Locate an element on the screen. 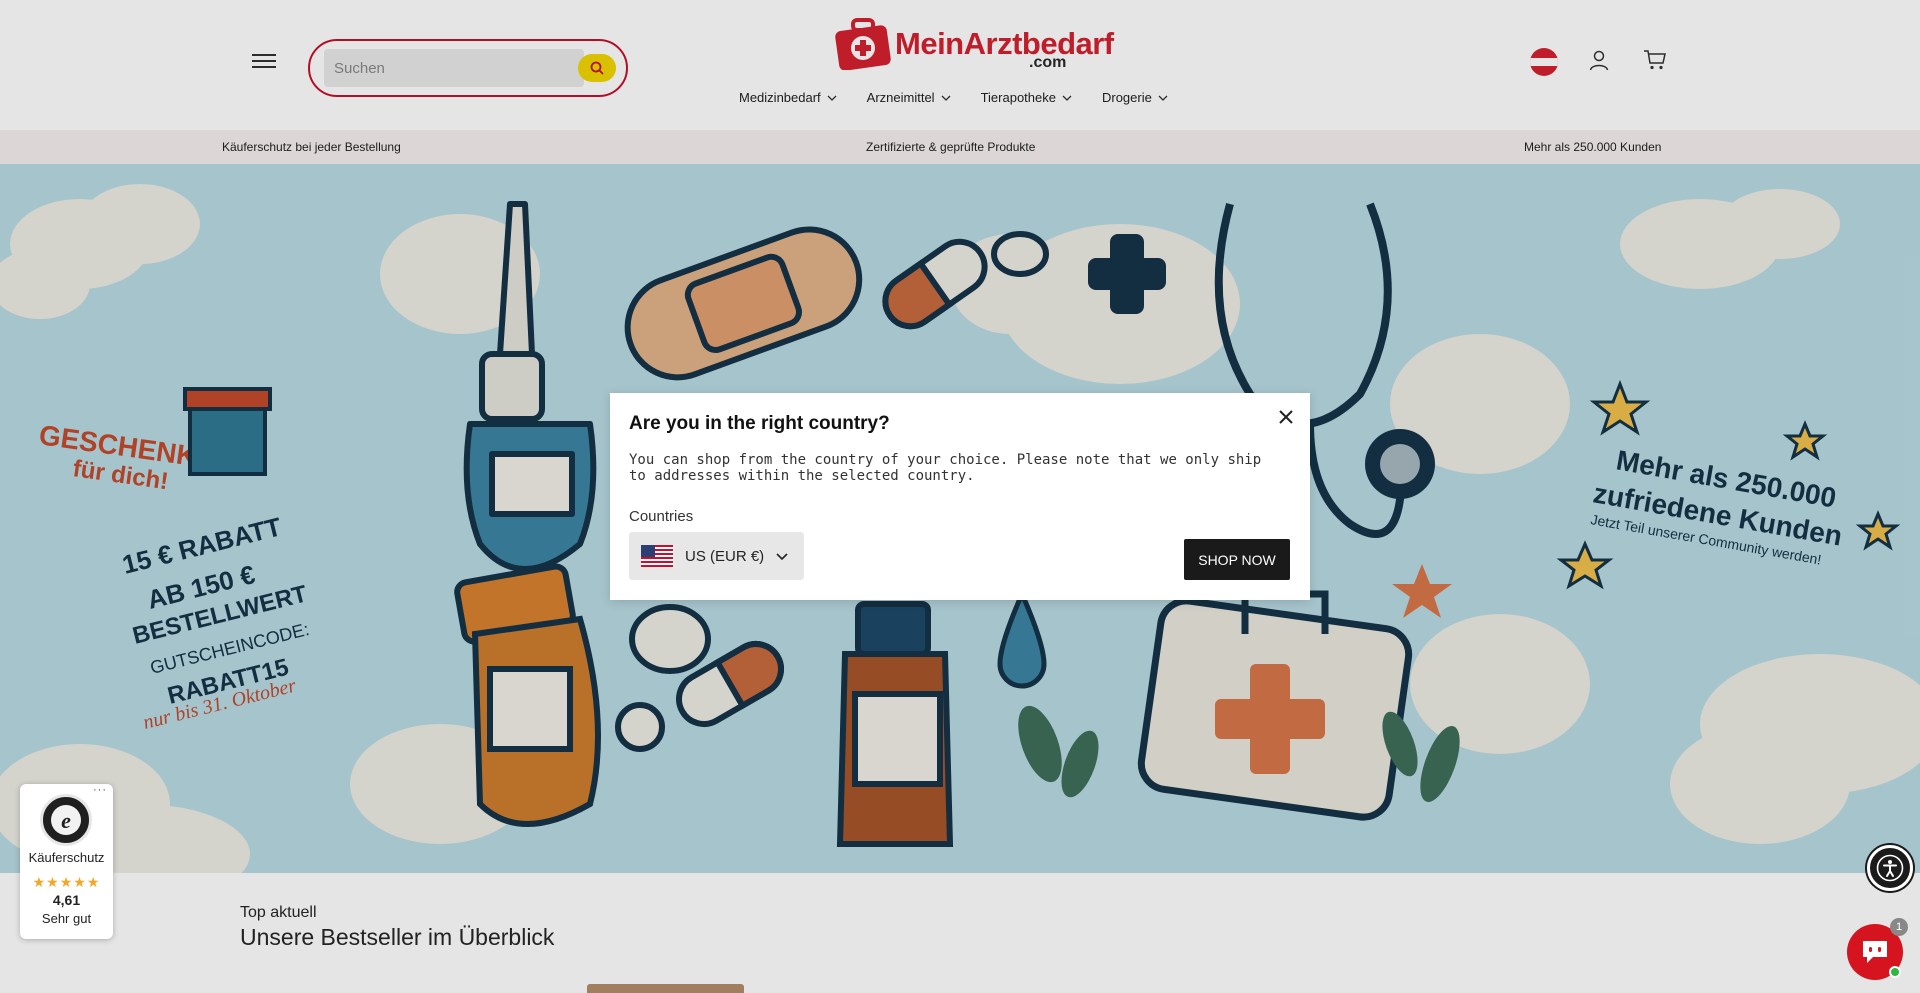 The width and height of the screenshot is (1920, 993). country-select: US (EUR €) is located at coordinates (716, 556).